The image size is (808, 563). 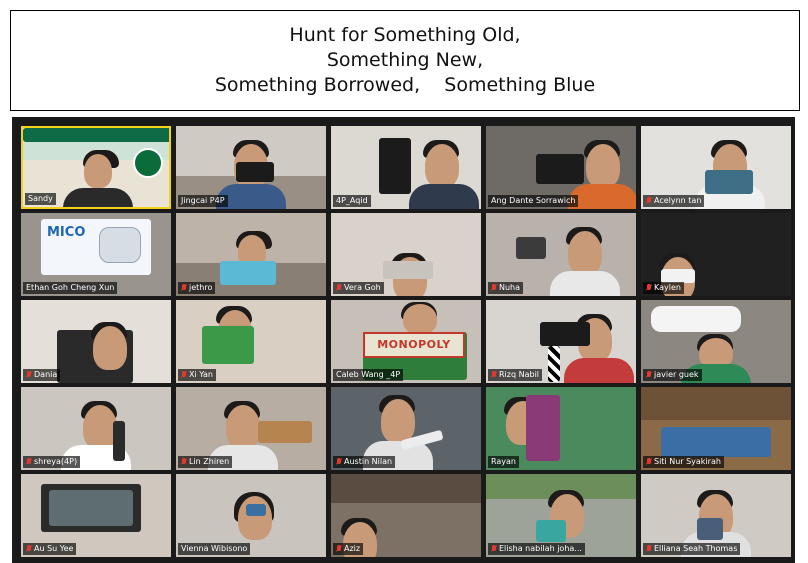 What do you see at coordinates (96, 167) in the screenshot?
I see `video-tile: Sandy` at bounding box center [96, 167].